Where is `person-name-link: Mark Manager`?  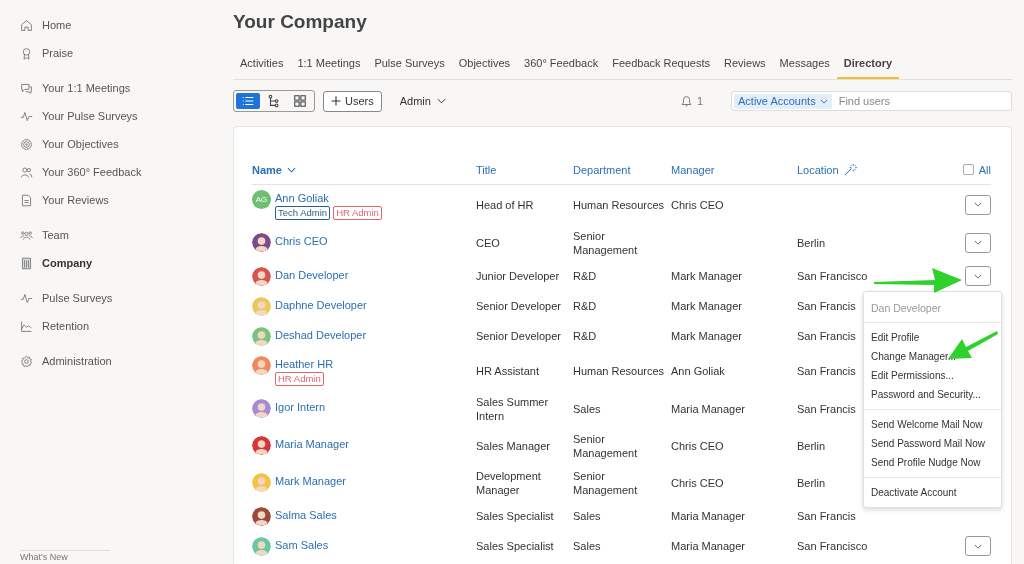 person-name-link: Mark Manager is located at coordinates (310, 481).